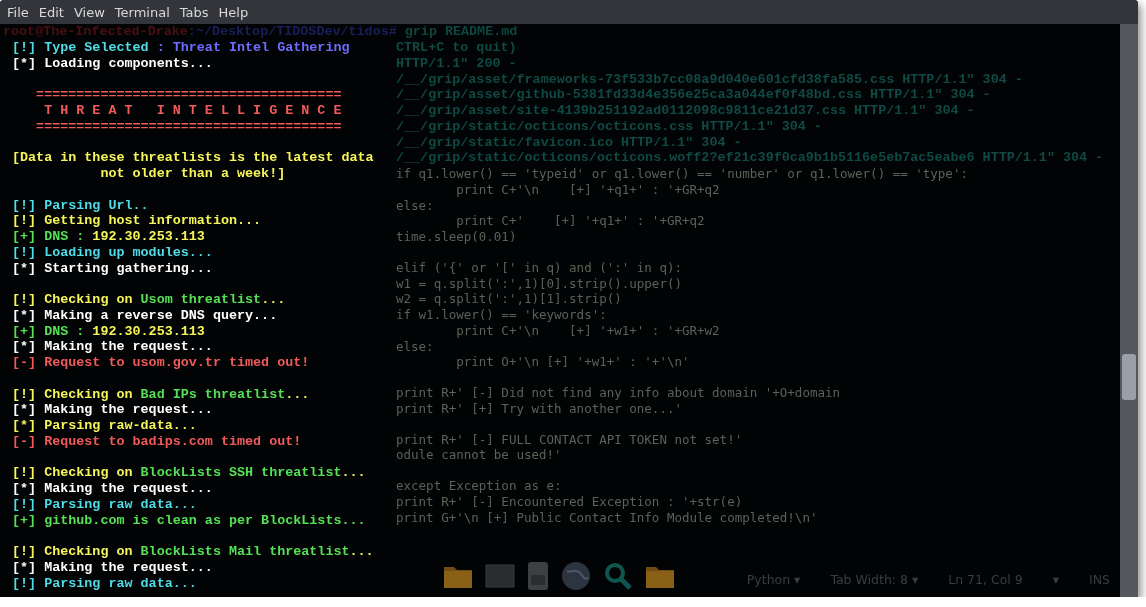  Describe the element at coordinates (694, 95) in the screenshot. I see `server-log-line: /__/grip/asset/github-5381fd33d4e356e25ca3a044ef0f48bd.css HTTP/1.1" 304 -` at that location.